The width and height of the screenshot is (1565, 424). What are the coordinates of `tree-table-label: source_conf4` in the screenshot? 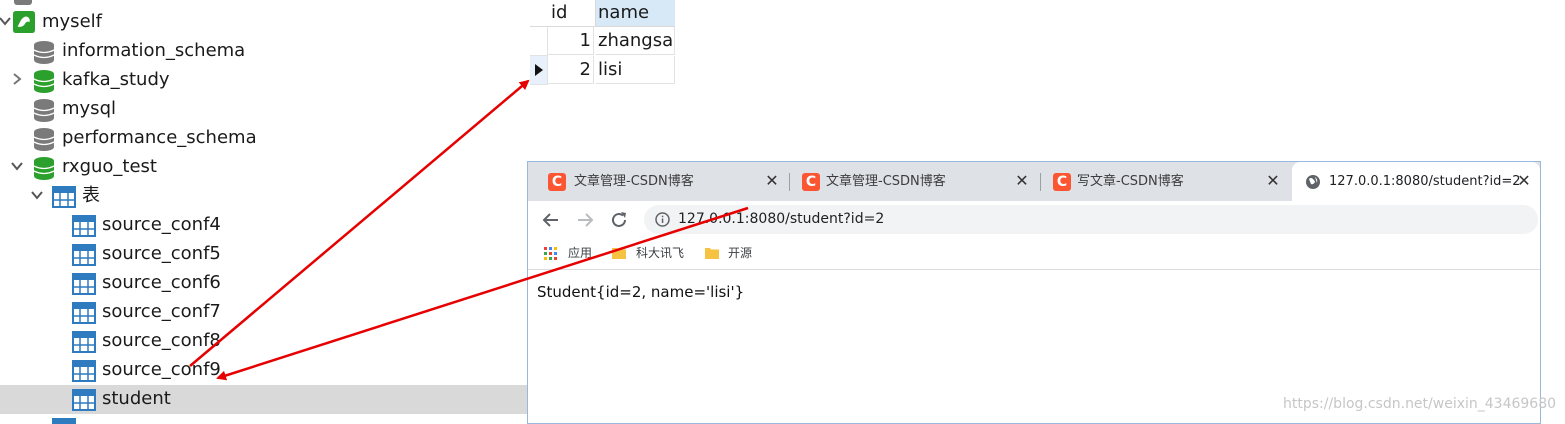 It's located at (161, 224).